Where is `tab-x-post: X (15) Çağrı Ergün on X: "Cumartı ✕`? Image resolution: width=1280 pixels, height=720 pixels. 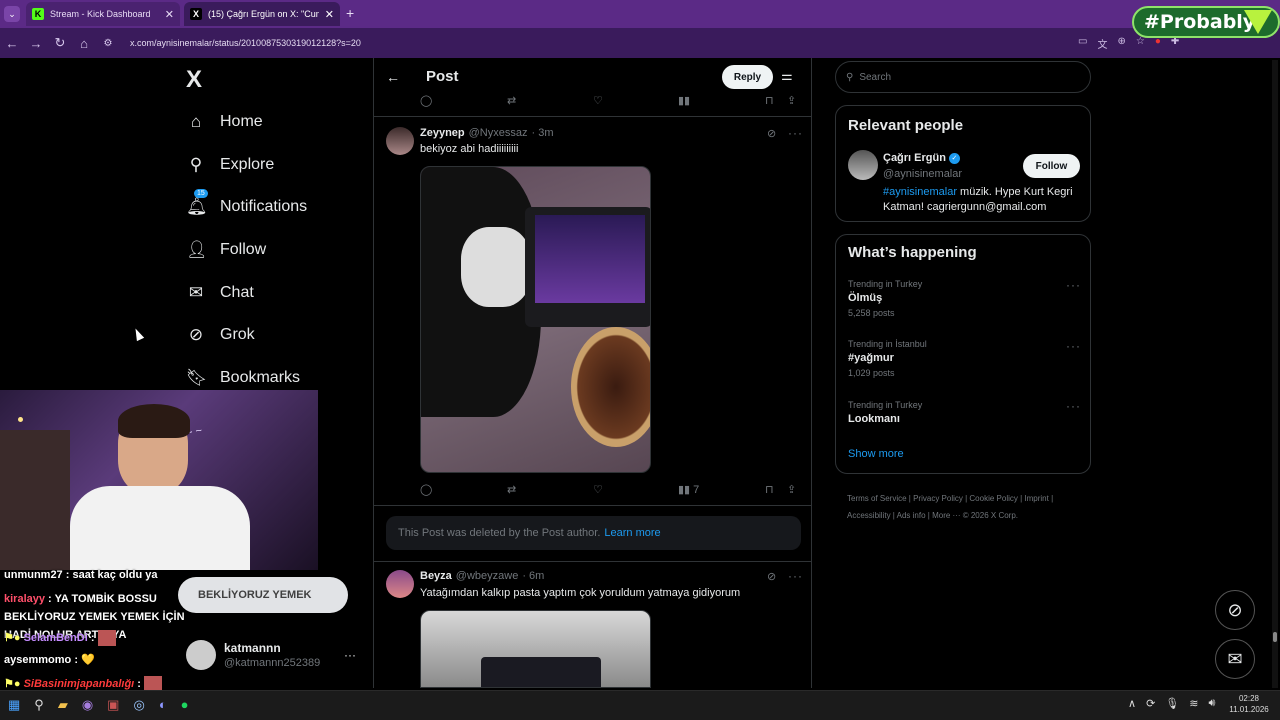 tab-x-post: X (15) Çağrı Ergün on X: "Cumartı ✕ is located at coordinates (262, 14).